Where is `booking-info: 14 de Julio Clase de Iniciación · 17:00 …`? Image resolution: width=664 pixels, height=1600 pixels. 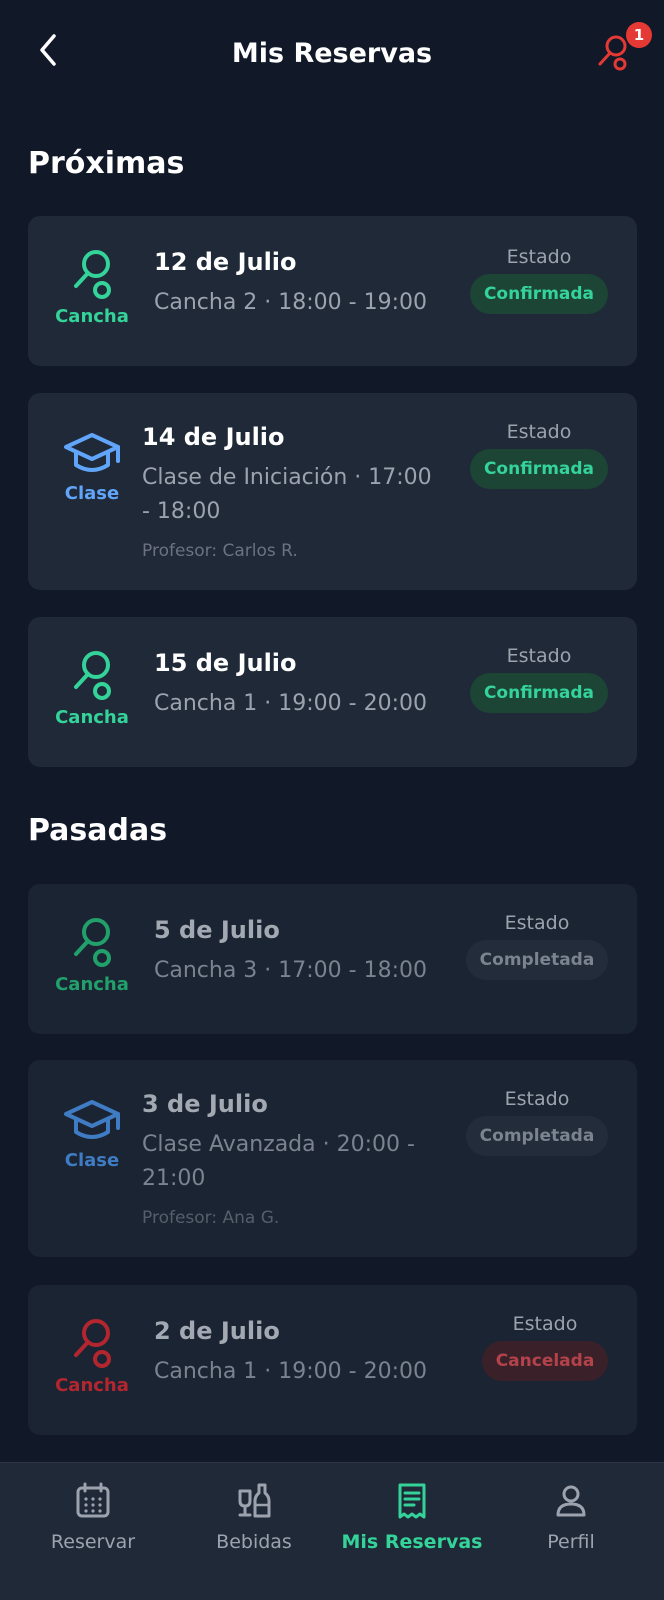 booking-info: 14 de Julio Clase de Iniciación · 17:00 … is located at coordinates (287, 492).